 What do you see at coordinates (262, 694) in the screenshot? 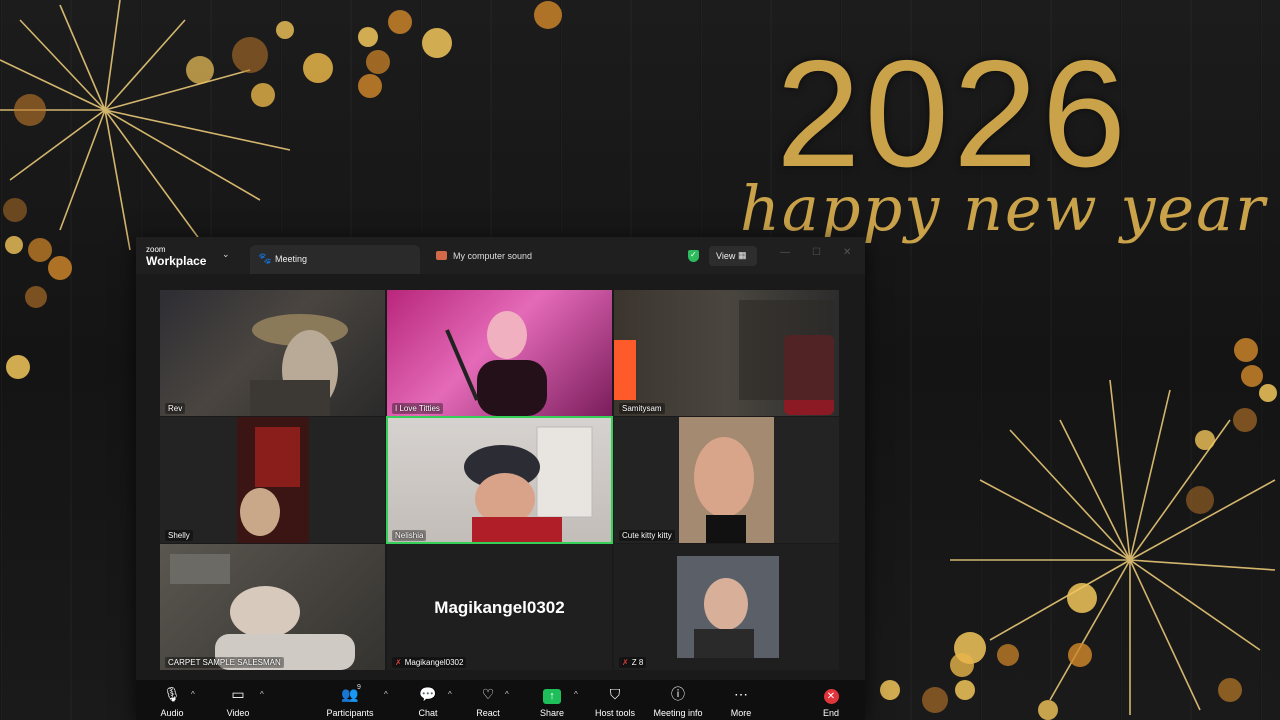
I see `video-options-chevron-icon: ^` at bounding box center [262, 694].